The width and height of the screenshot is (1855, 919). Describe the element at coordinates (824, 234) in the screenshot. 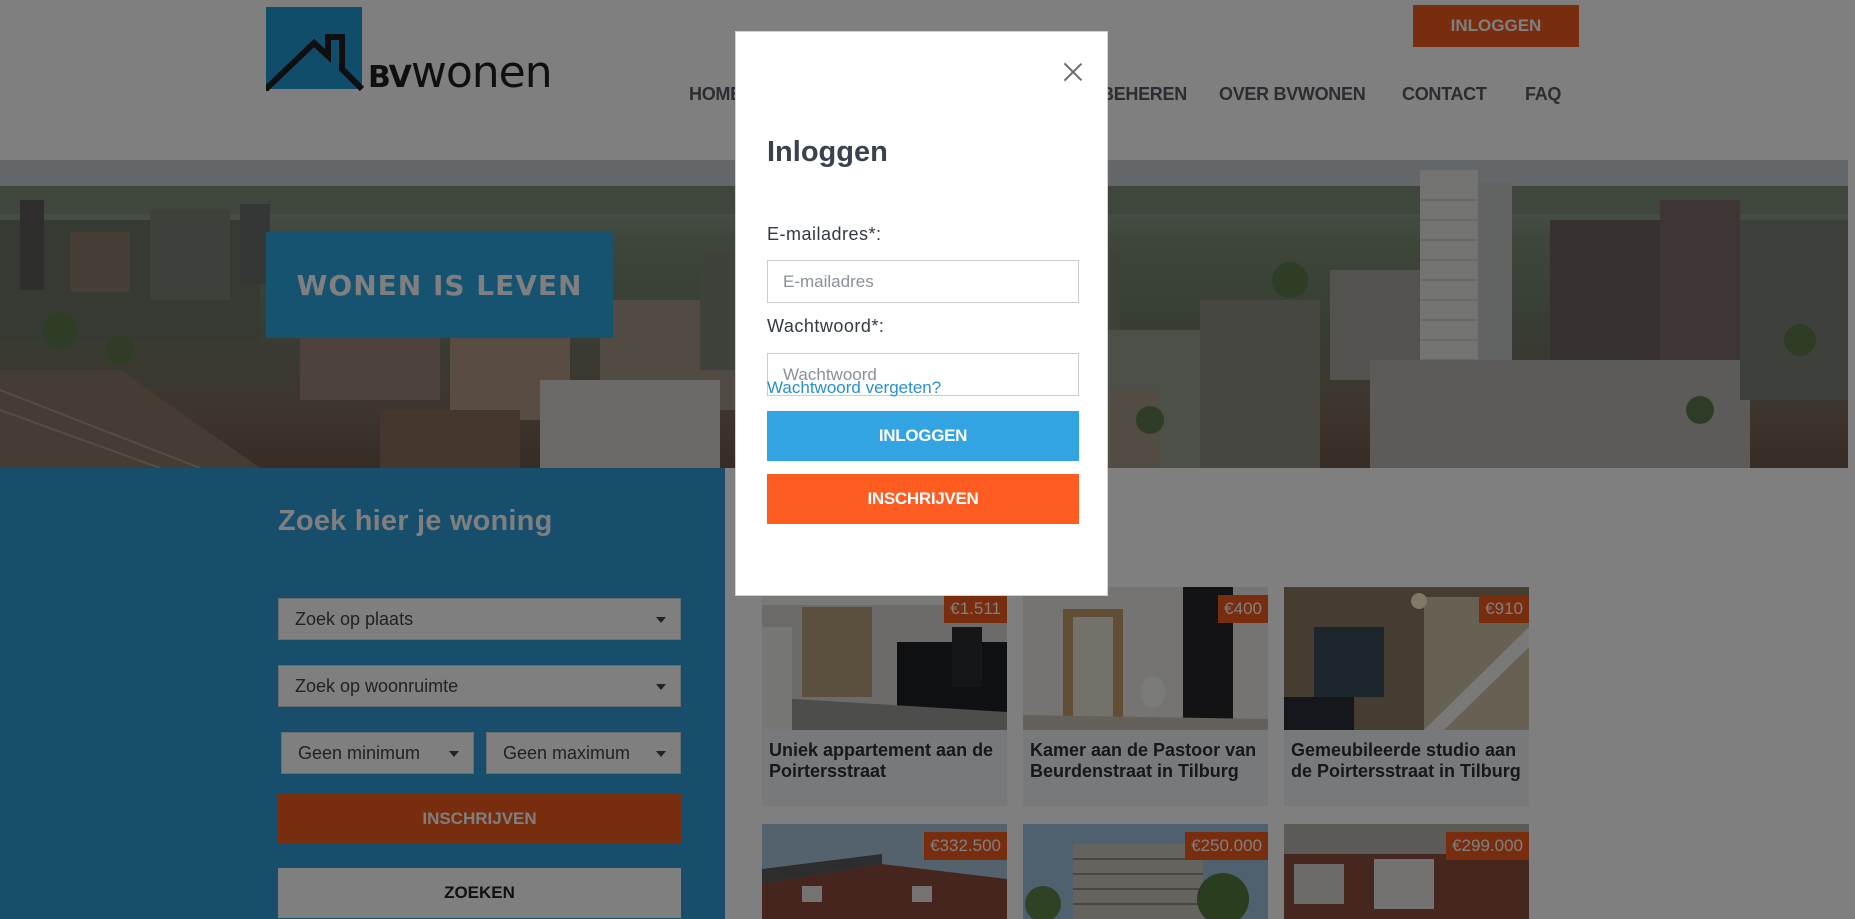

I see `email-label: E-mailadres*:` at that location.